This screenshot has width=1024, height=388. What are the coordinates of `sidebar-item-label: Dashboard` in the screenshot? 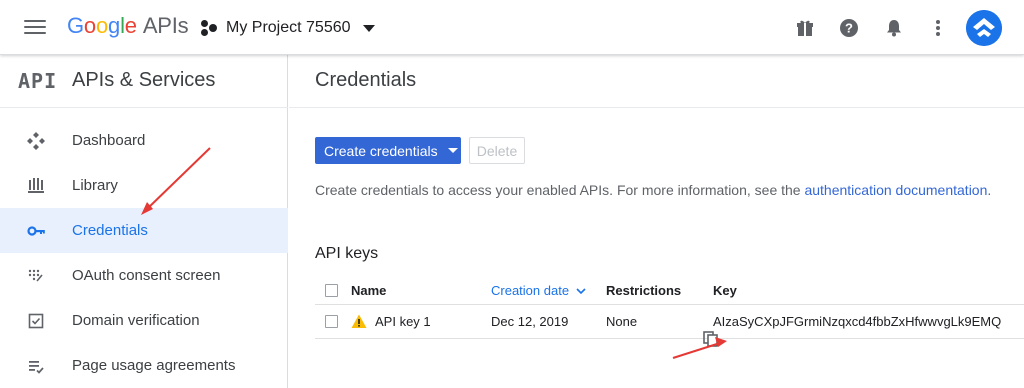 It's located at (109, 140).